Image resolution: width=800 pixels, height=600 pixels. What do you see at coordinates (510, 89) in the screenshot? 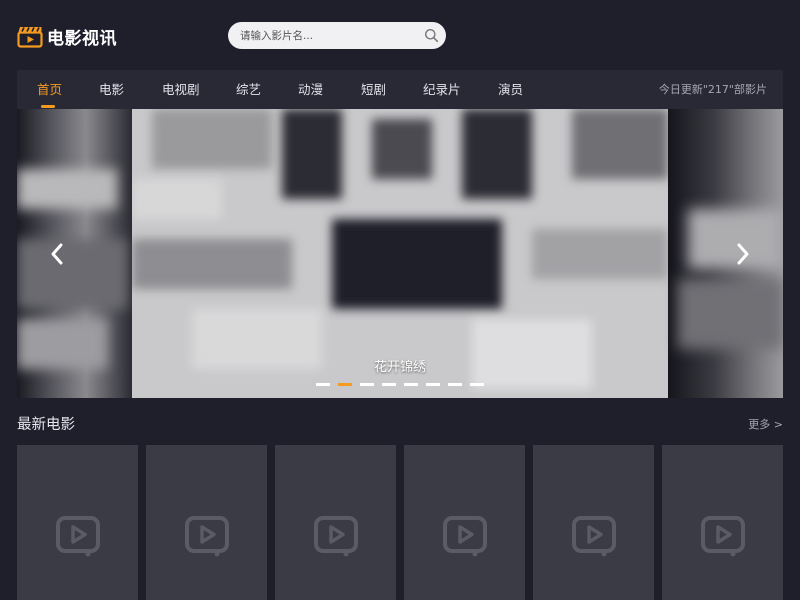
I see `nav-item-actors: 演员` at bounding box center [510, 89].